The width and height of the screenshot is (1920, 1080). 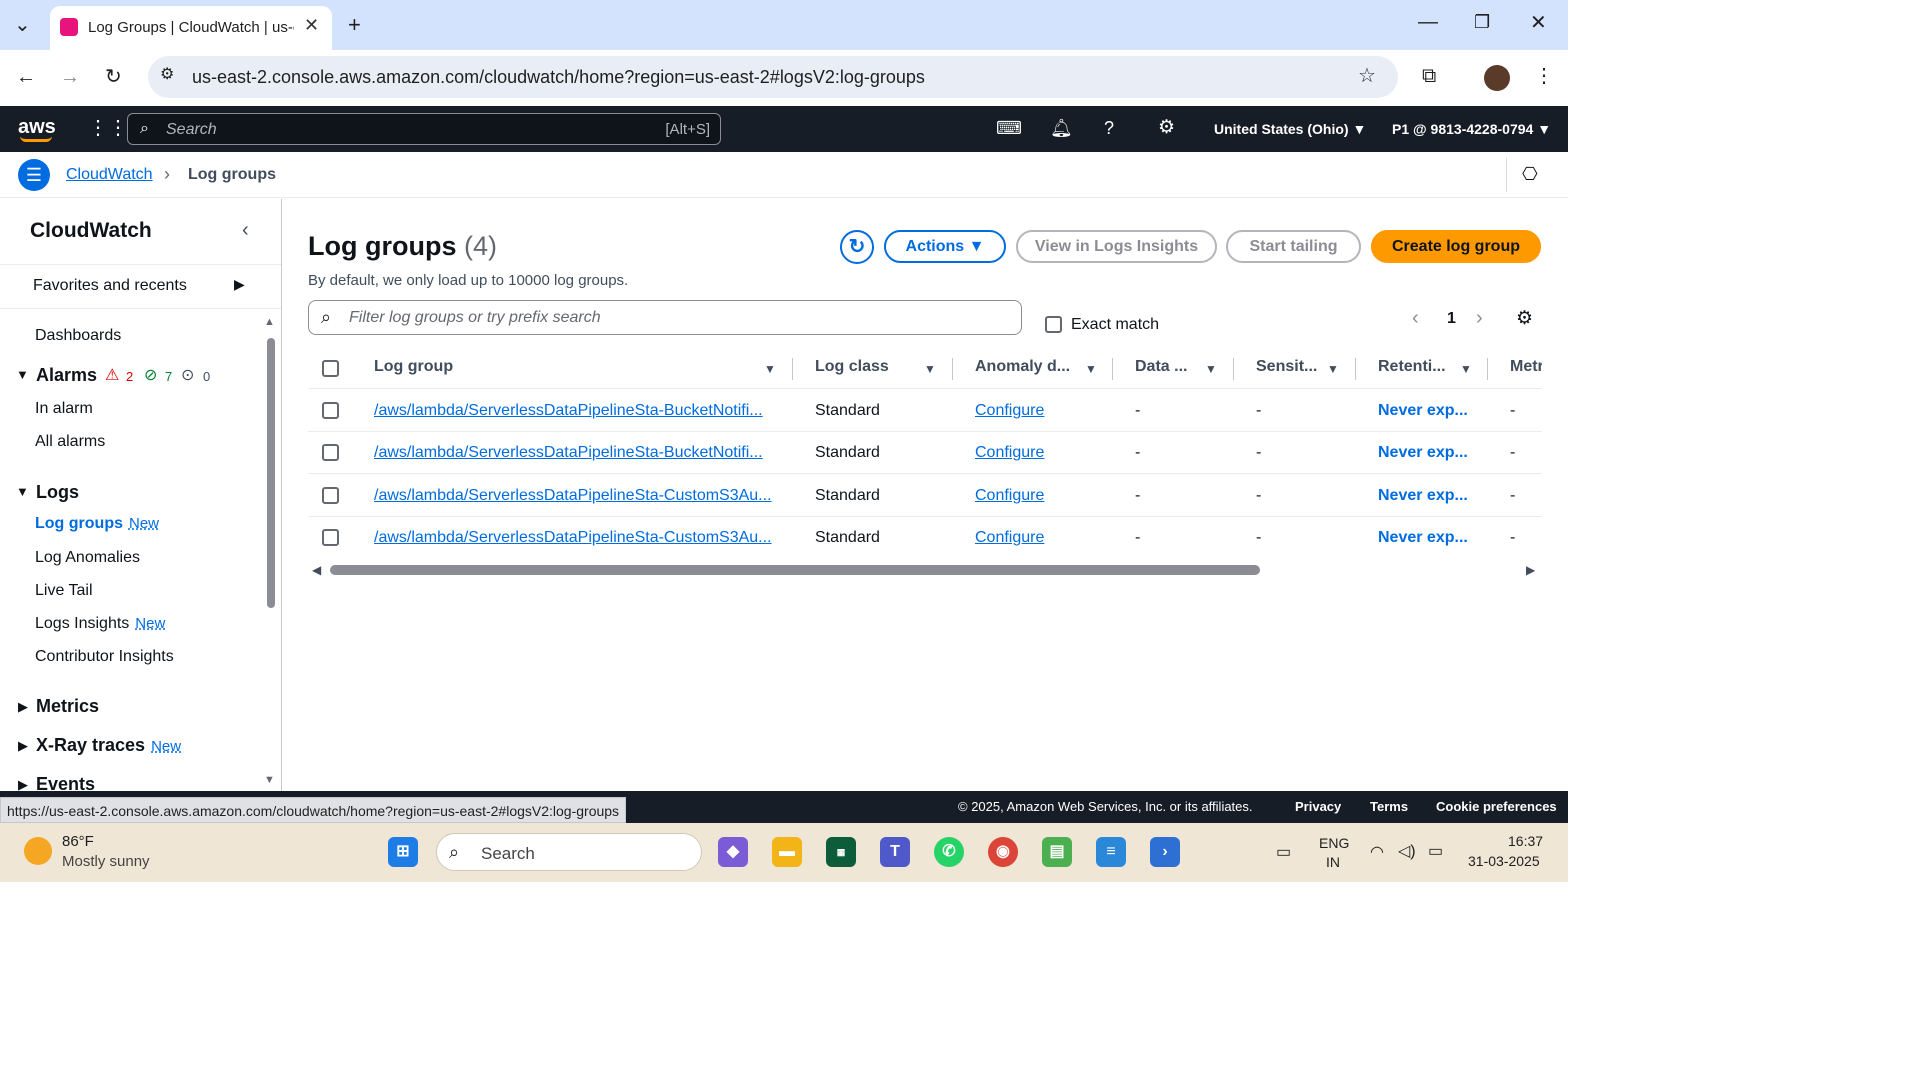 What do you see at coordinates (38, 851) in the screenshot?
I see `weather-sun-icon` at bounding box center [38, 851].